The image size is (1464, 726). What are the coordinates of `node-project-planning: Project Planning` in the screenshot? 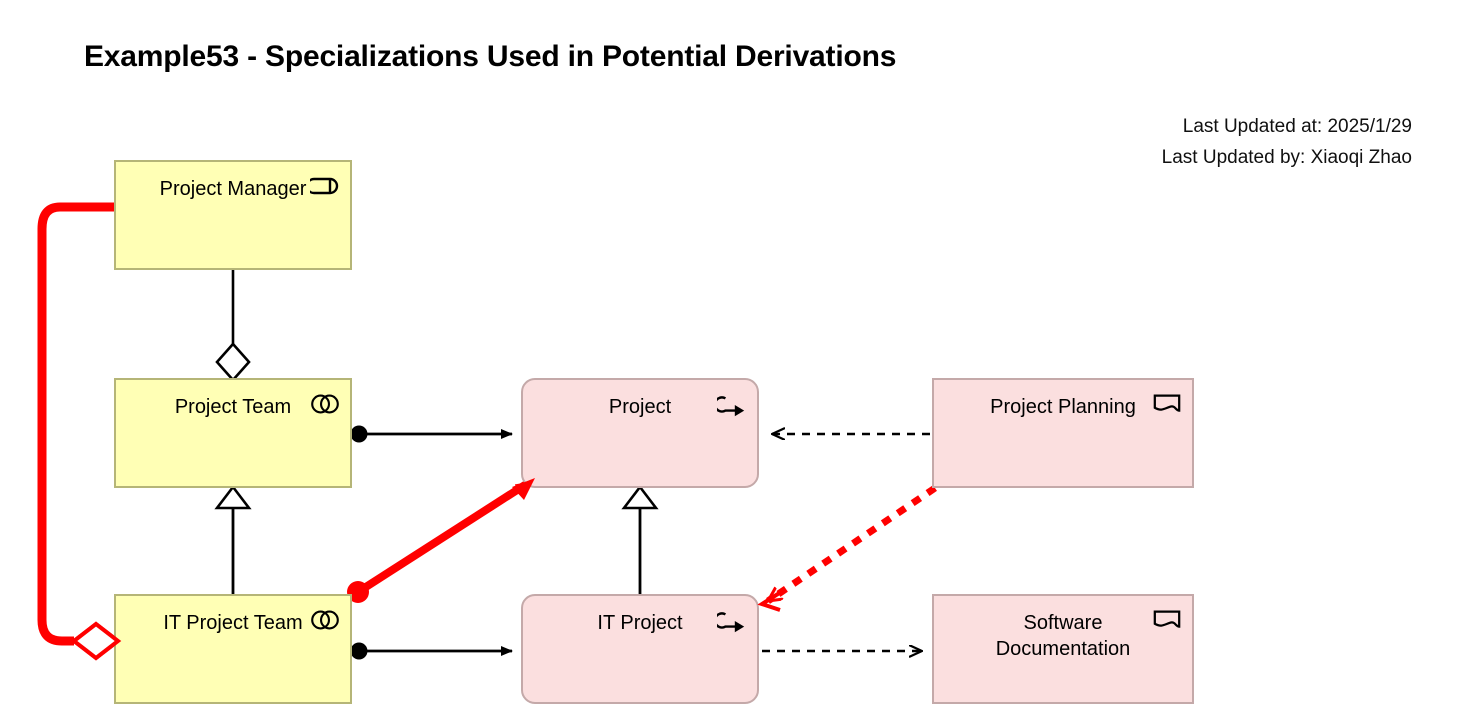 It's located at (1063, 433).